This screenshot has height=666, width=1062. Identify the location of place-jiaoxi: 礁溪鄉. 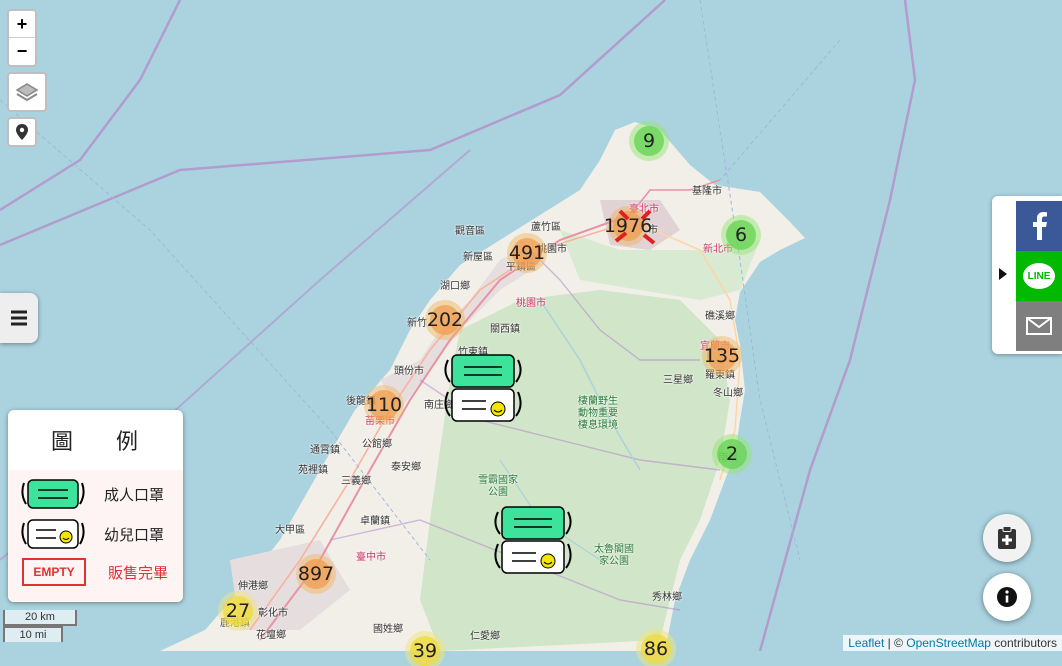
(720, 316).